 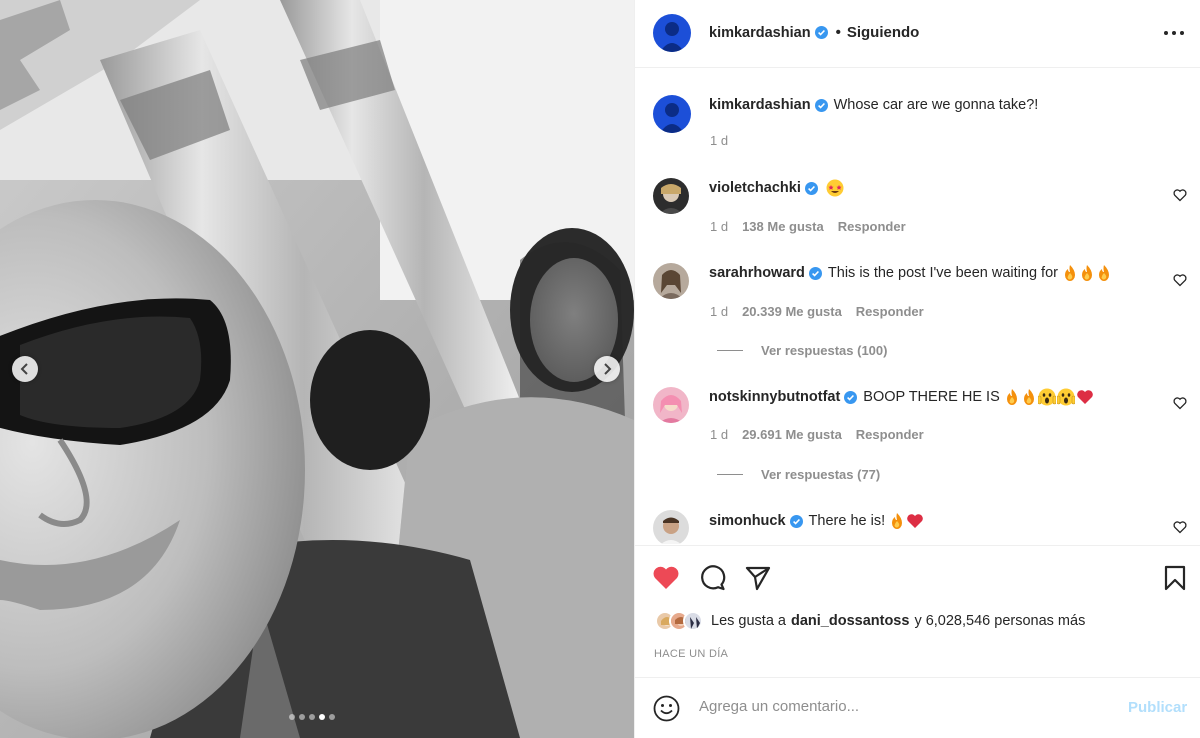 I want to click on author-avatar, so click(x=672, y=33).